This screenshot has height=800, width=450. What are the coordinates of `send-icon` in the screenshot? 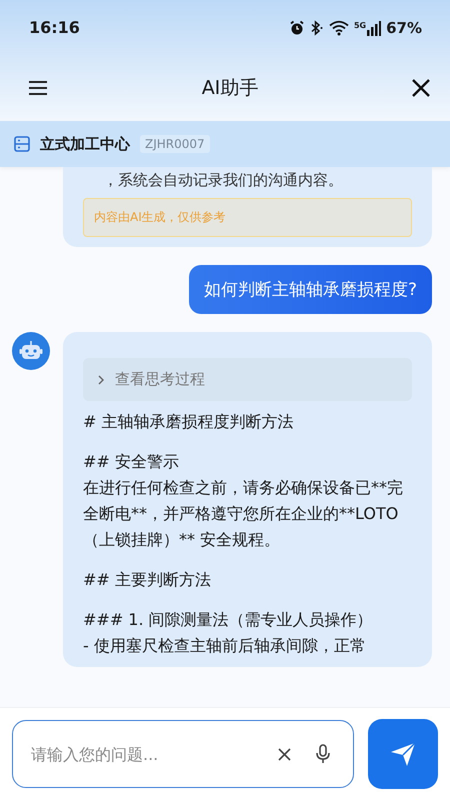 It's located at (403, 754).